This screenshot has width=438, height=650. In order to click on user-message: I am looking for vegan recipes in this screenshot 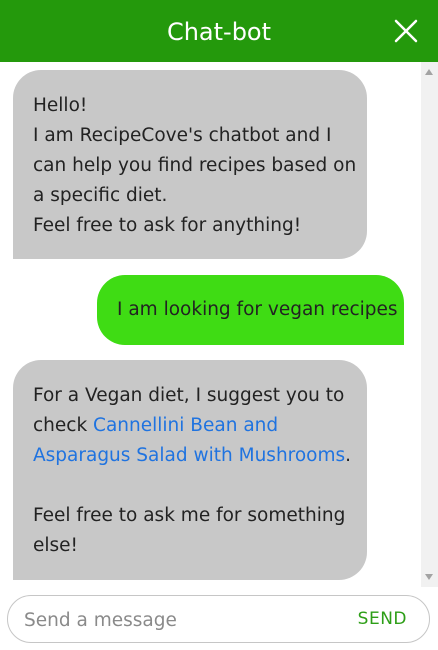, I will do `click(250, 310)`.